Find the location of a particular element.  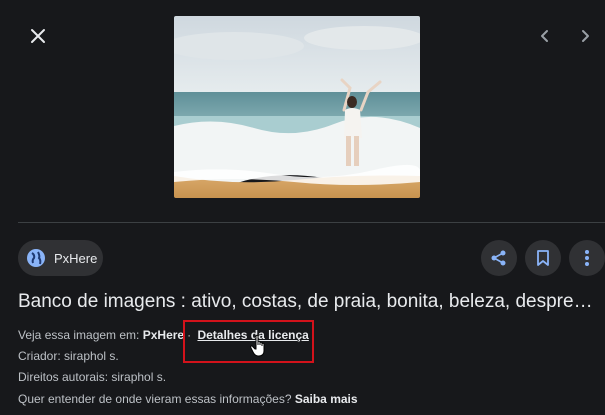

more-vert-icon is located at coordinates (587, 258).